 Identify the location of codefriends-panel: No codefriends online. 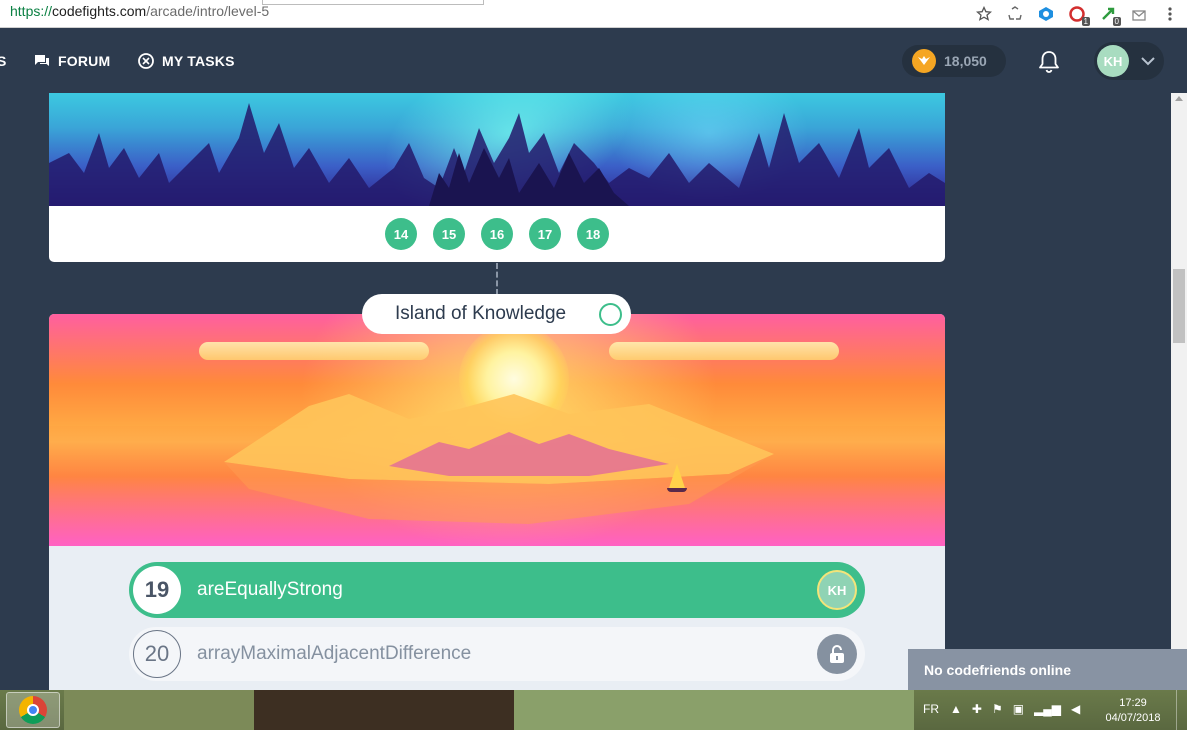
(1047, 669).